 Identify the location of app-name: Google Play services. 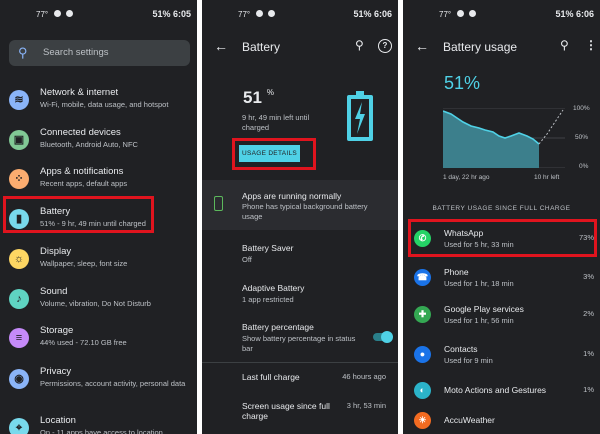
(484, 309).